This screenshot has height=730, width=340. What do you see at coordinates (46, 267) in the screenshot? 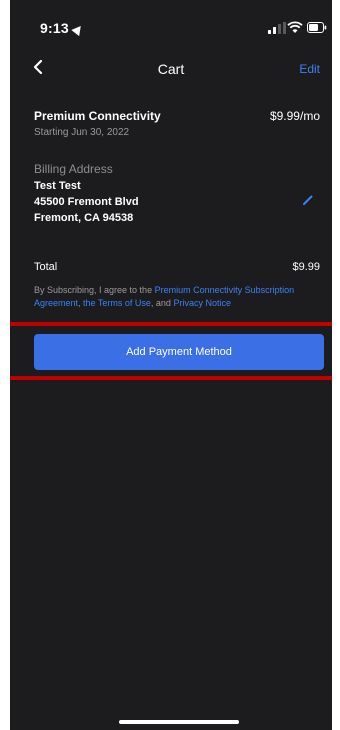
I see `total-label: Total` at bounding box center [46, 267].